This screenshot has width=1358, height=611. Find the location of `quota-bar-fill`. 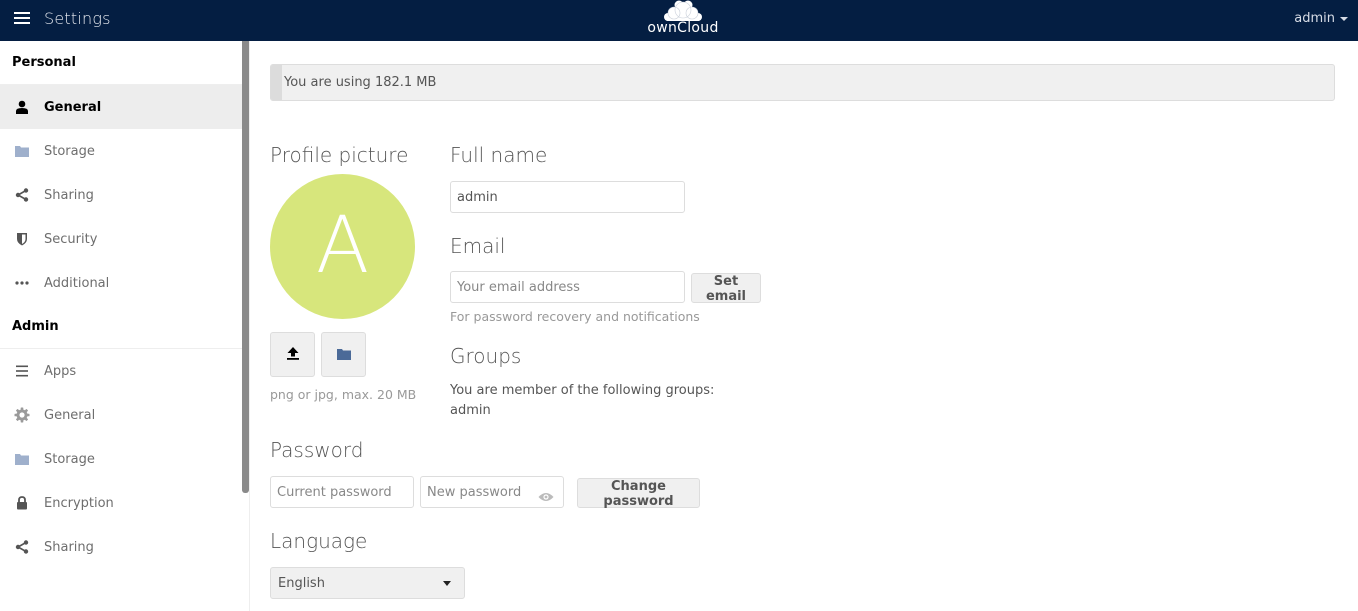

quota-bar-fill is located at coordinates (276, 82).